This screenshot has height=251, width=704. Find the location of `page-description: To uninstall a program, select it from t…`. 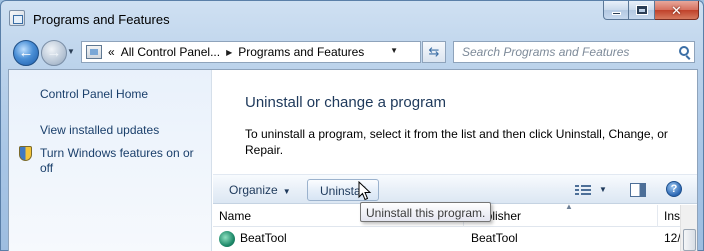

page-description: To uninstall a program, select it from t… is located at coordinates (456, 142).